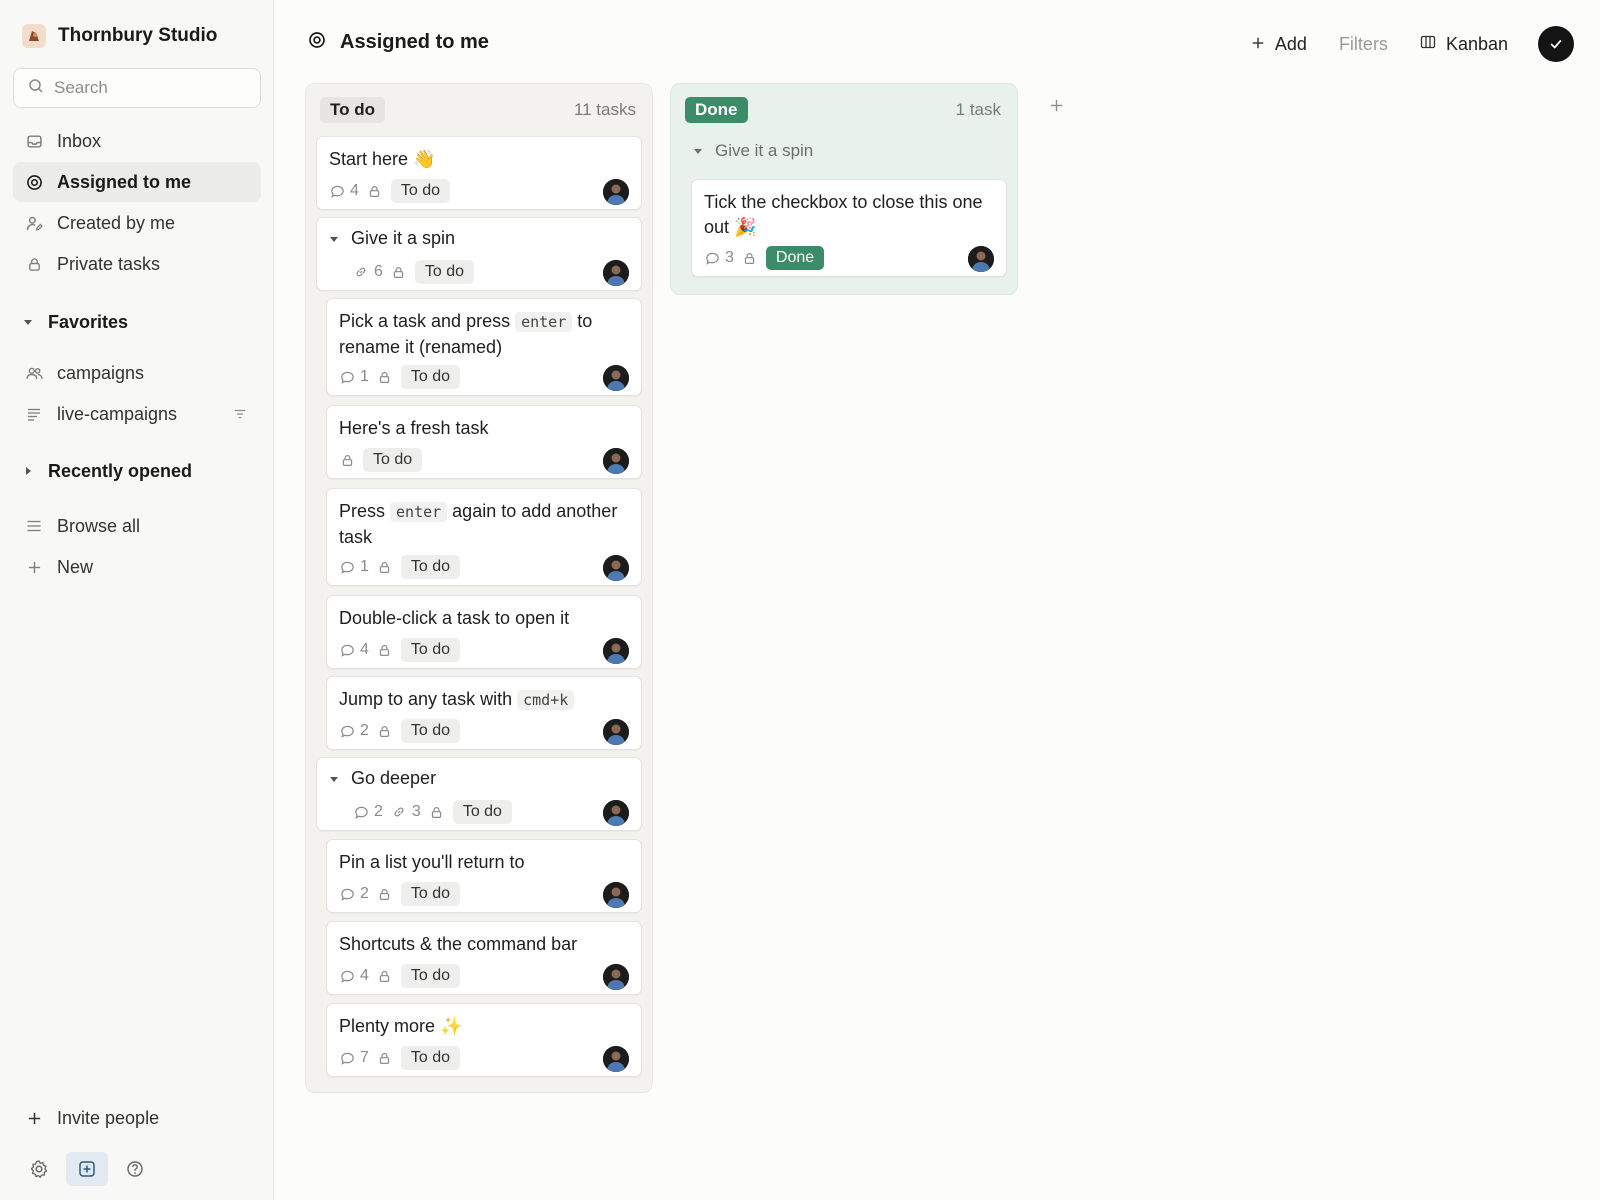 This screenshot has height=1200, width=1600. I want to click on sidebar-item-created-by-me: Created by me, so click(137, 223).